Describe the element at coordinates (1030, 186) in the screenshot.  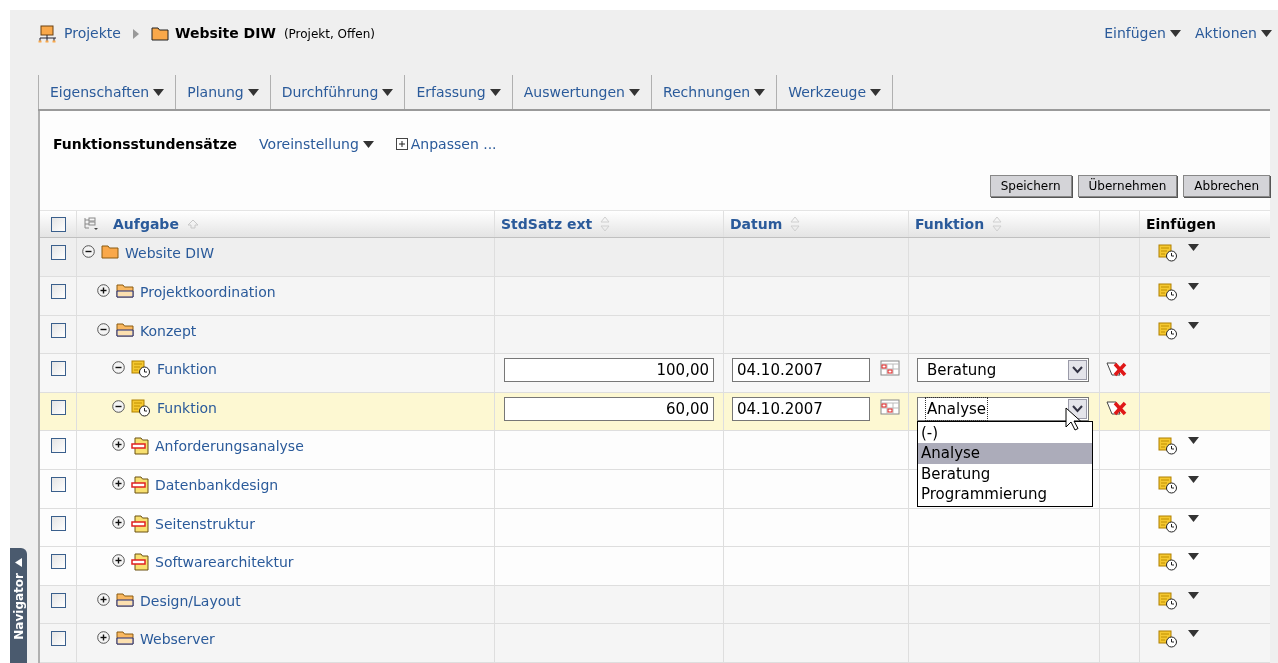
I see `form-button: Speichern` at that location.